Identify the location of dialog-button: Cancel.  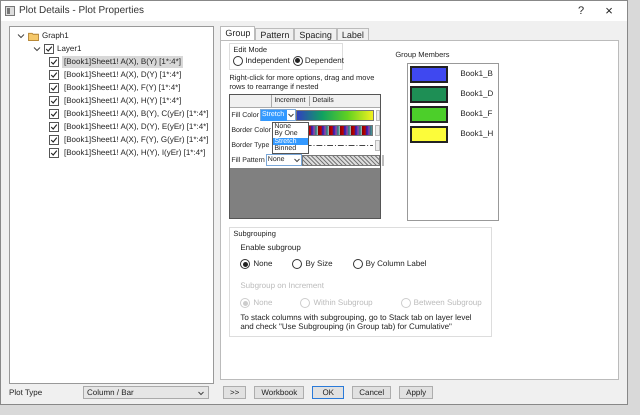
(372, 393).